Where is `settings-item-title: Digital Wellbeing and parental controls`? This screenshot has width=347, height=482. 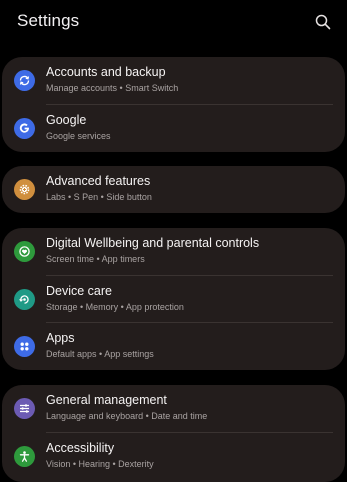 settings-item-title: Digital Wellbeing and parental controls is located at coordinates (153, 243).